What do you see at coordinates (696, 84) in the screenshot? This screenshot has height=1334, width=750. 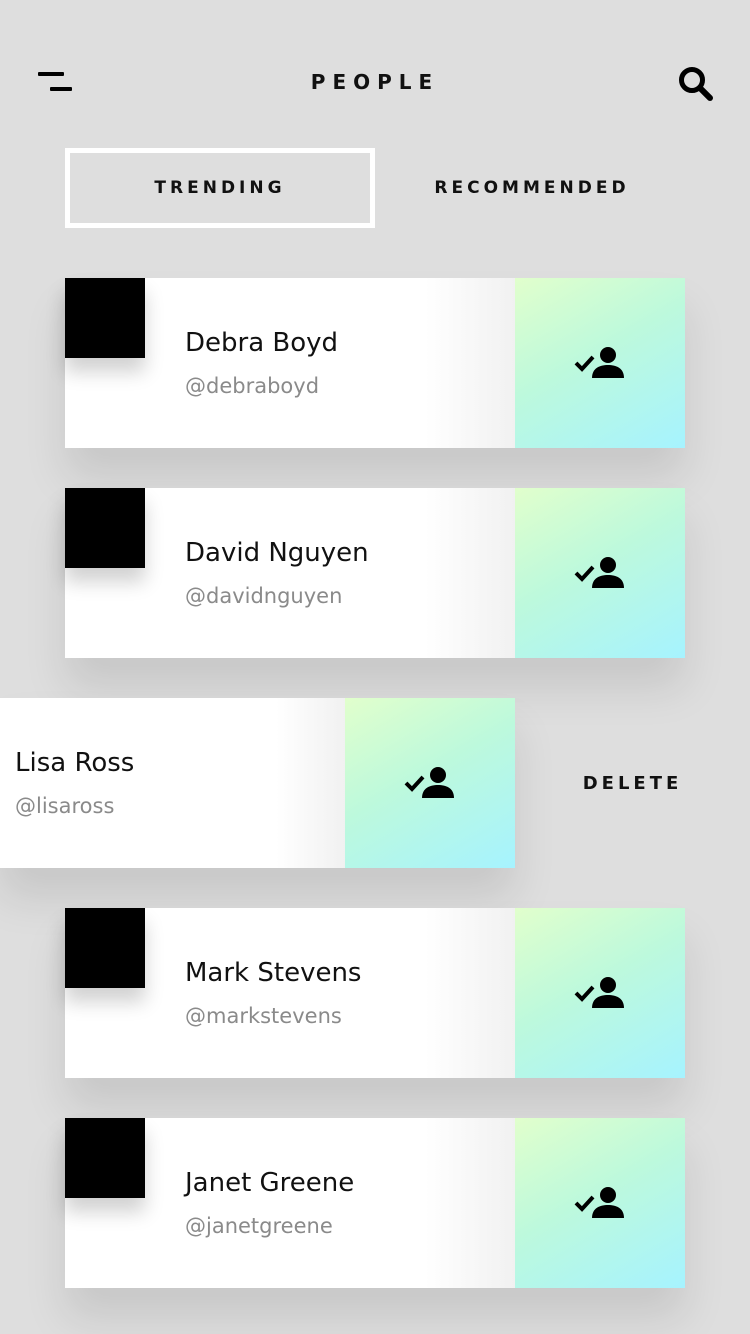 I see `search-icon` at bounding box center [696, 84].